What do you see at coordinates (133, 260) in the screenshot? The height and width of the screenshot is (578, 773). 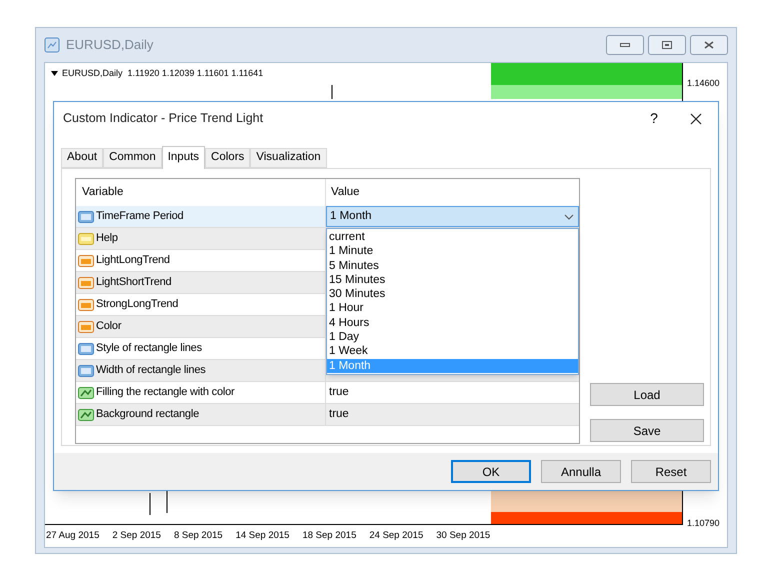 I see `variable-name: LightLongTrend` at bounding box center [133, 260].